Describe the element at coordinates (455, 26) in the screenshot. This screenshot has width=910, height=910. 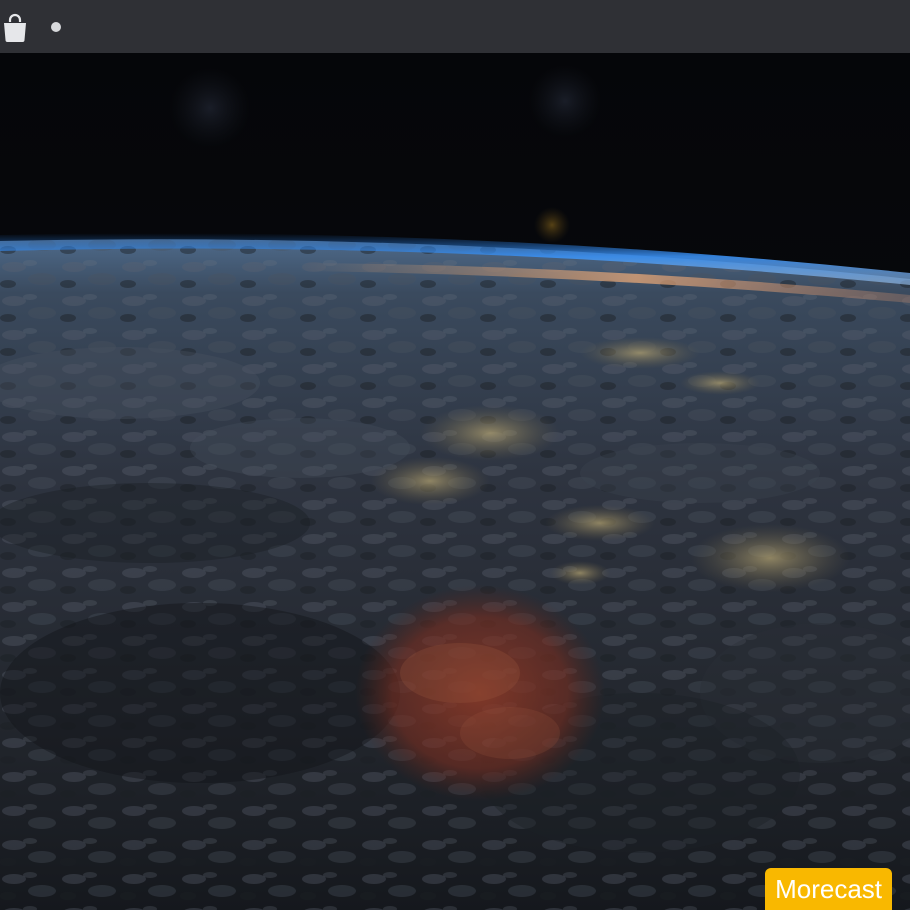
I see `top-toolbar` at that location.